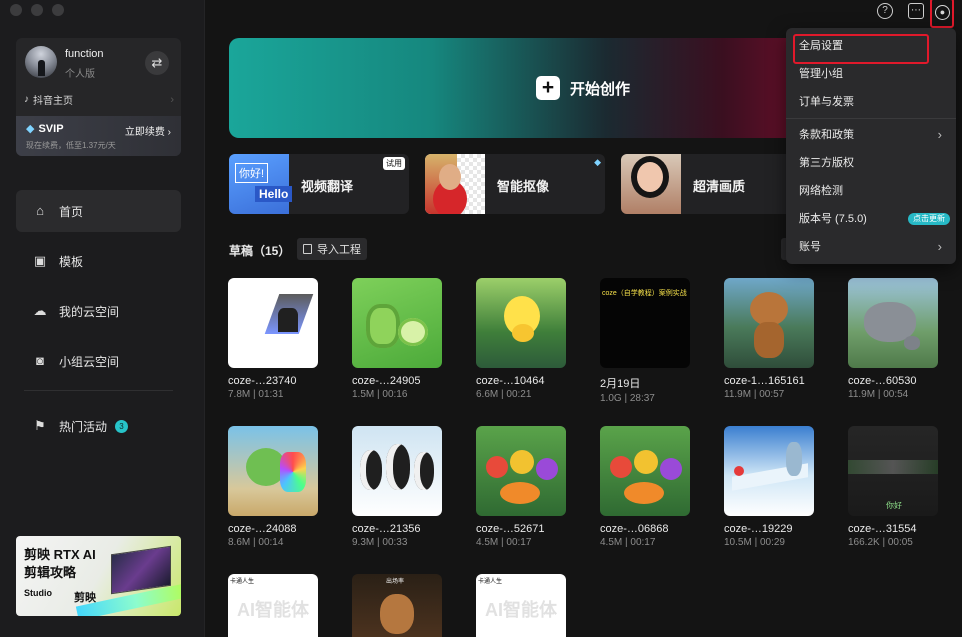  I want to click on douyin-home-link: ♪ 抖音主页 ›, so click(99, 100).